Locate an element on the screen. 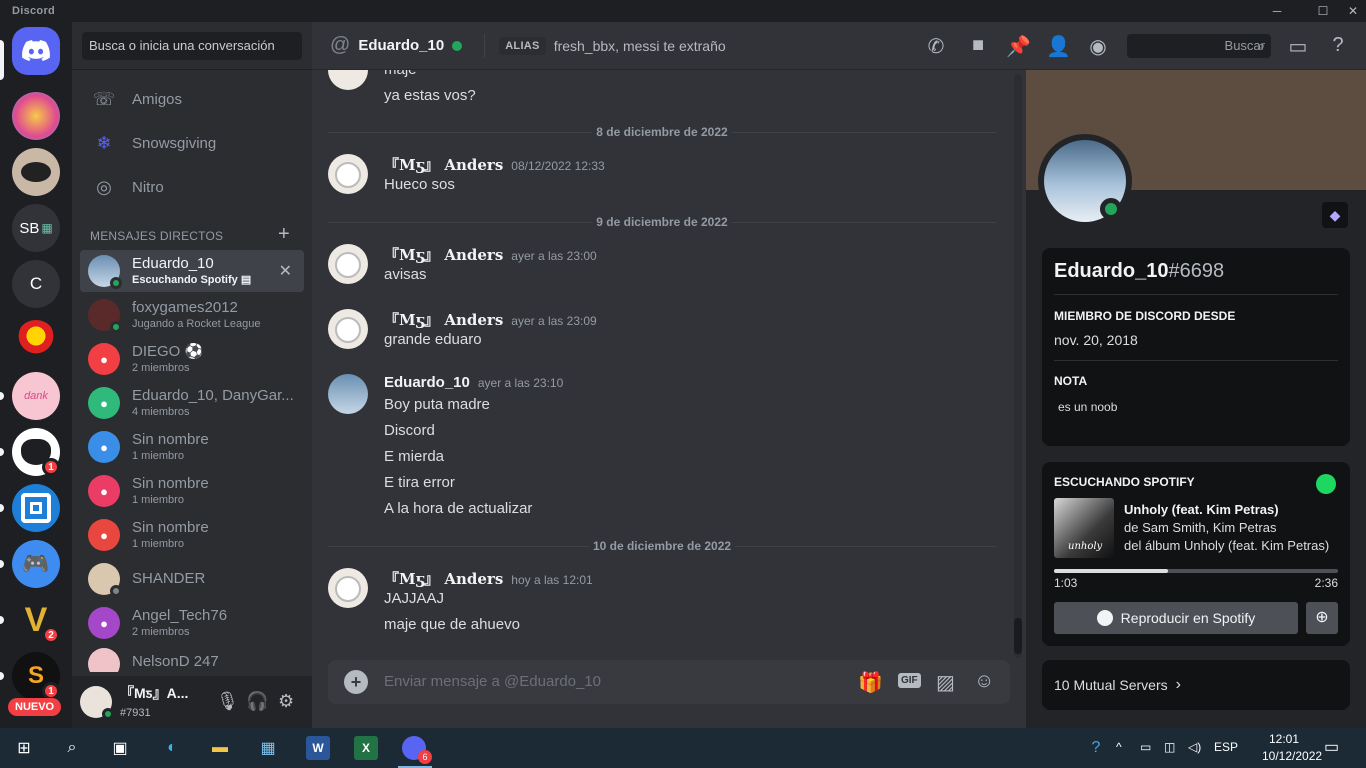 This screenshot has height=768, width=1366. chevron-right-icon: › is located at coordinates (1178, 684).